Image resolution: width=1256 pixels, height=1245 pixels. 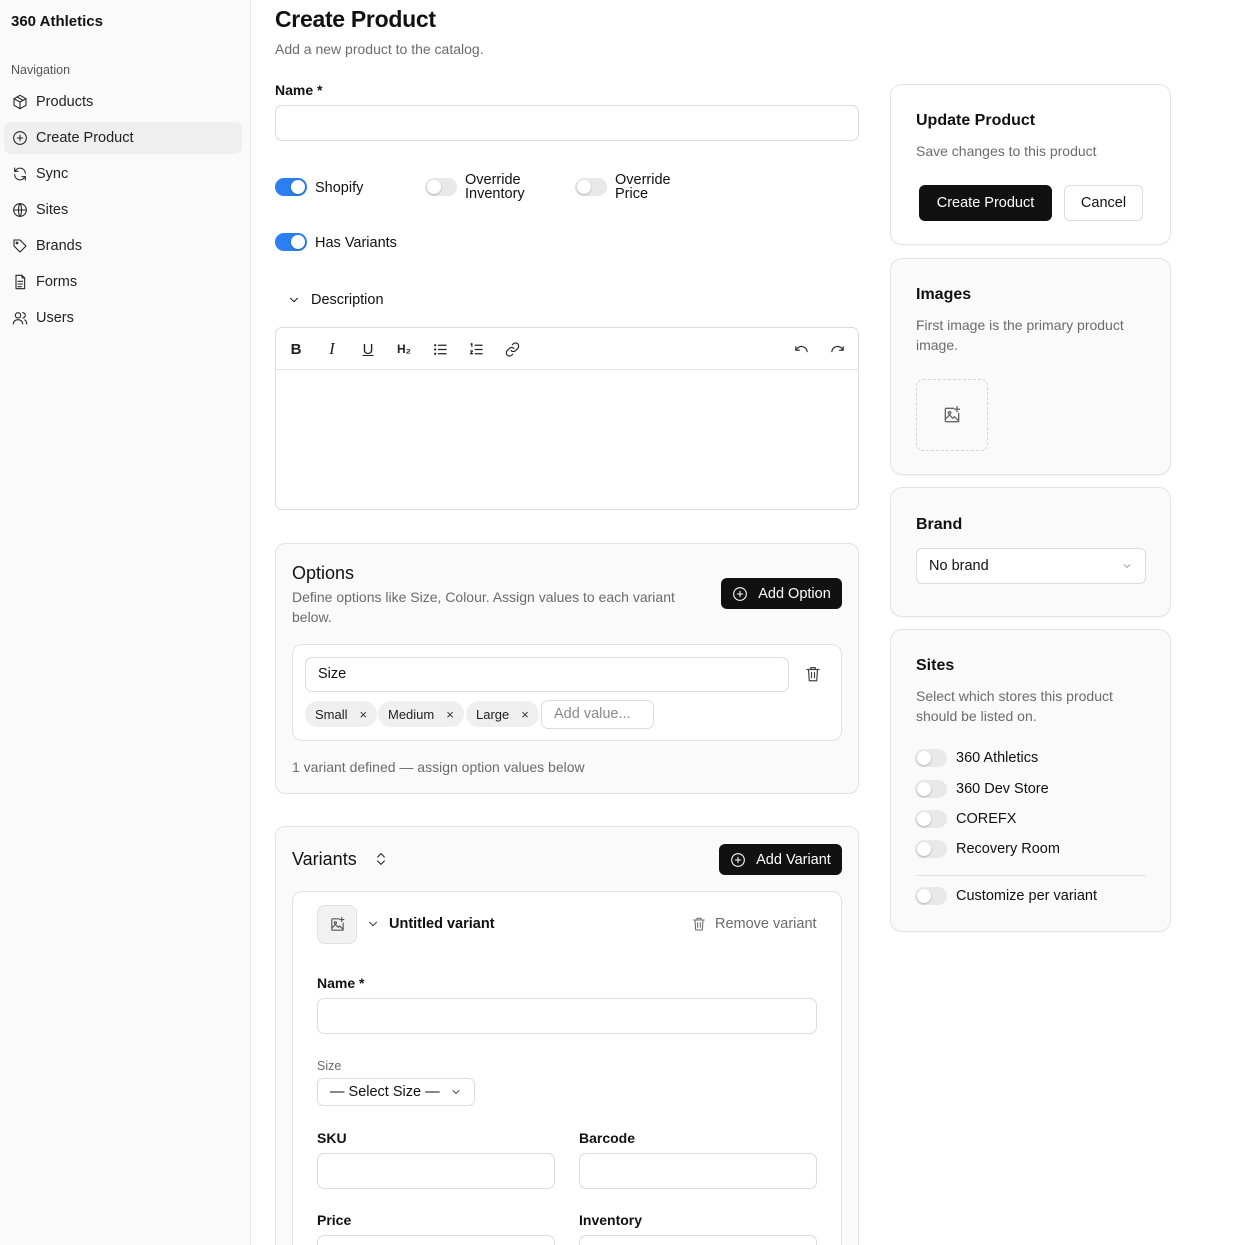 I want to click on add-option-button: Add Option, so click(x=781, y=593).